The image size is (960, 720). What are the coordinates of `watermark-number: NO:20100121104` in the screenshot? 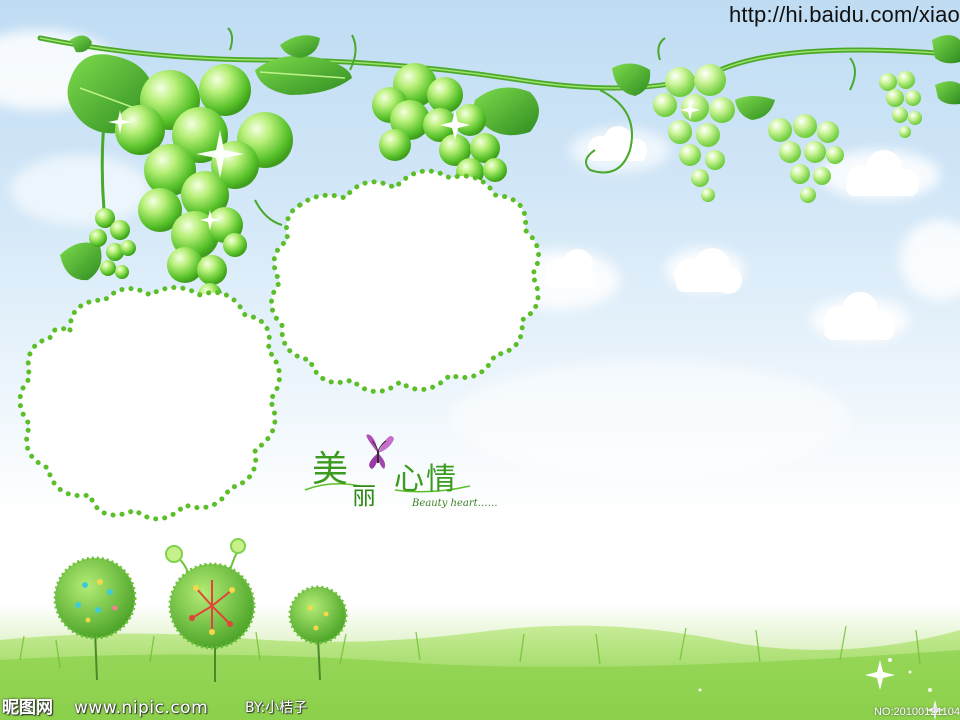 It's located at (916, 712).